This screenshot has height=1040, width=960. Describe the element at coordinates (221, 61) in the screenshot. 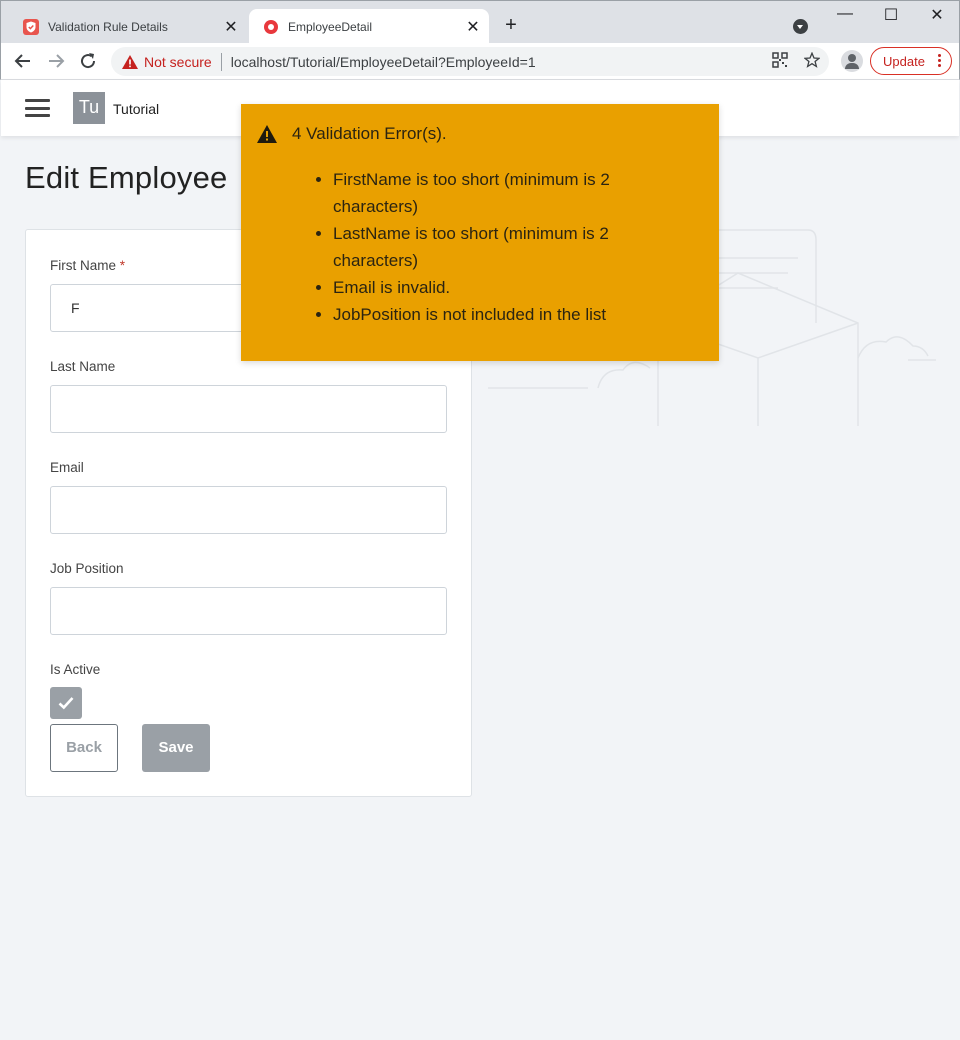

I see `omnibox-divider` at that location.